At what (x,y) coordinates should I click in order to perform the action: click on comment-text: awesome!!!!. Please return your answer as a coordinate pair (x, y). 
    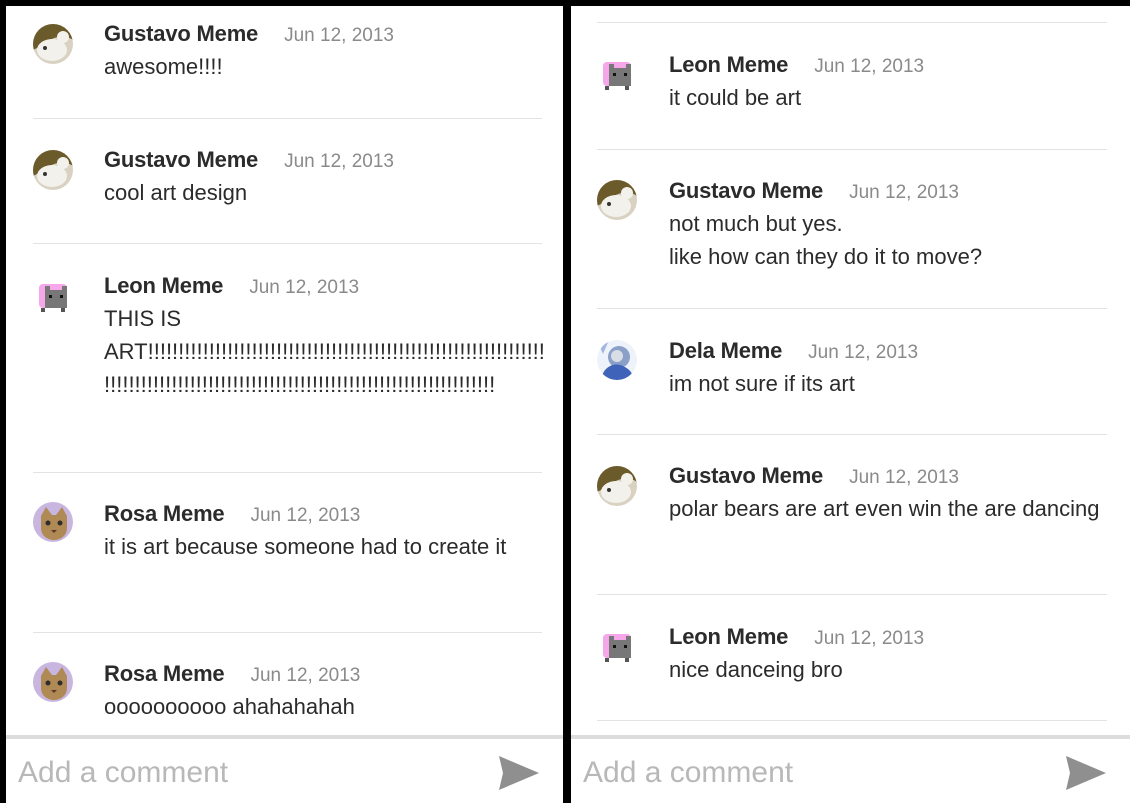
    Looking at the image, I should click on (163, 66).